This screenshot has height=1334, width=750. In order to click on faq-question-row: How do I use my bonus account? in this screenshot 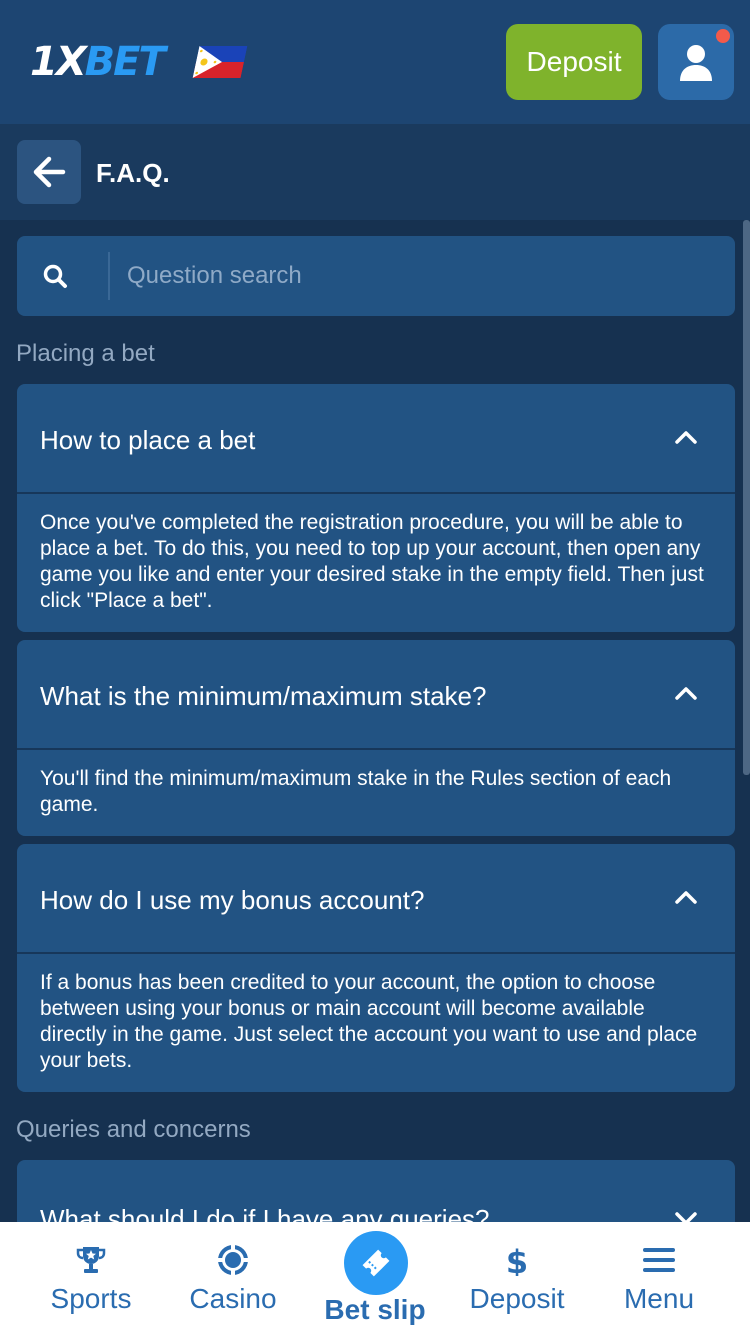, I will do `click(376, 899)`.